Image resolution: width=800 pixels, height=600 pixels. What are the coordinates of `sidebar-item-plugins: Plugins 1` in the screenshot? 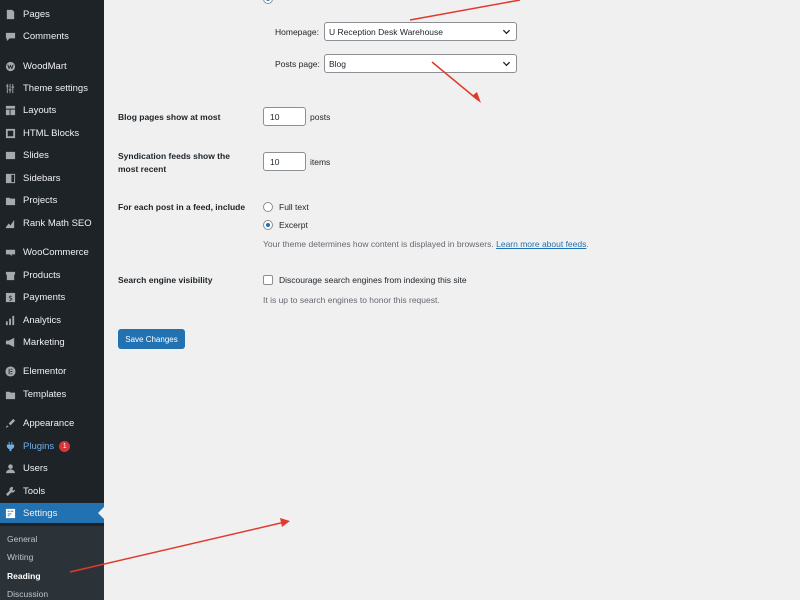 It's located at (52, 446).